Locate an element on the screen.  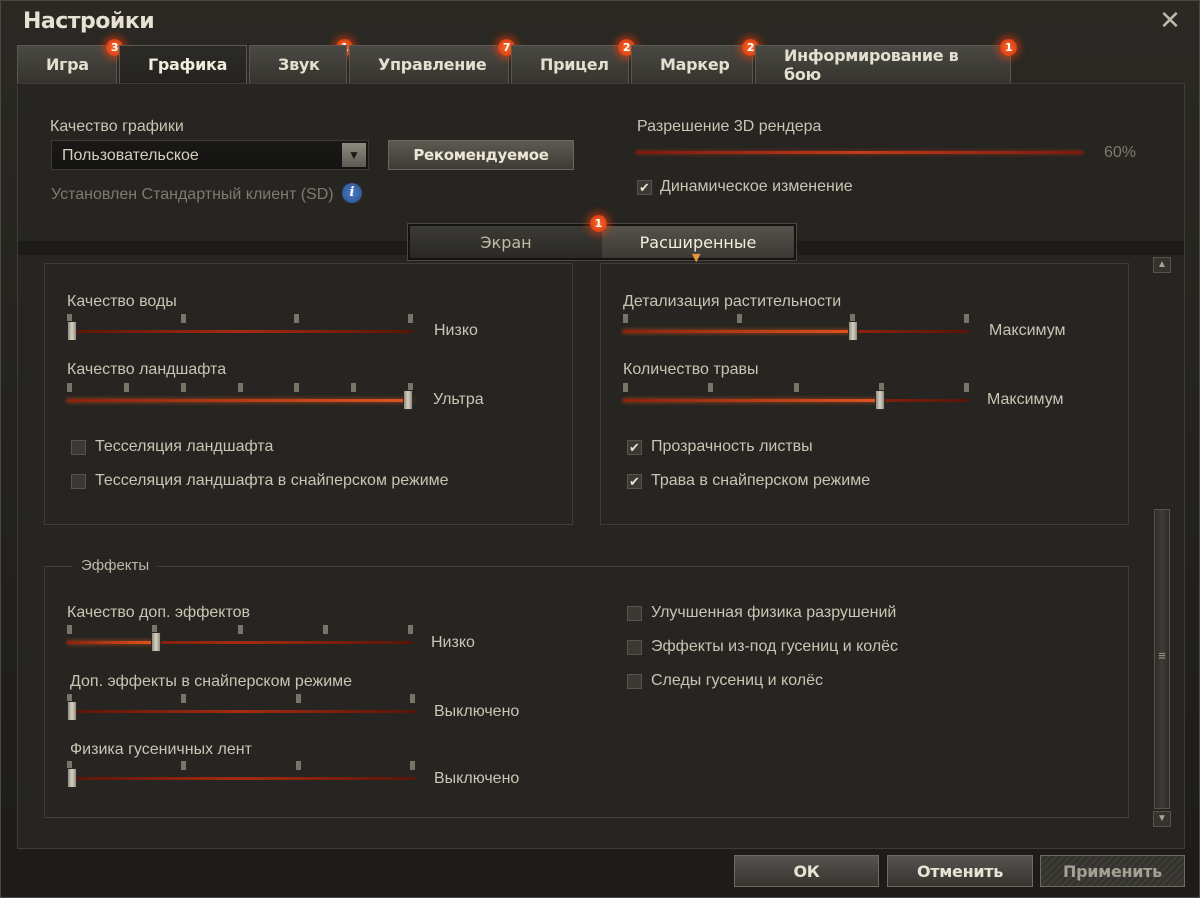
tab-badge: 1 is located at coordinates (1008, 47).